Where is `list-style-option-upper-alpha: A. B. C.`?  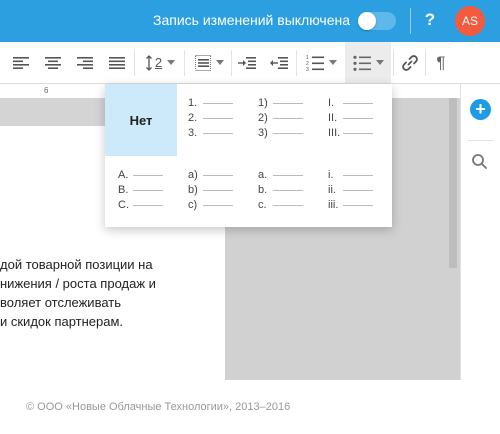
list-style-option-upper-alpha: A. B. C. is located at coordinates (148, 198).